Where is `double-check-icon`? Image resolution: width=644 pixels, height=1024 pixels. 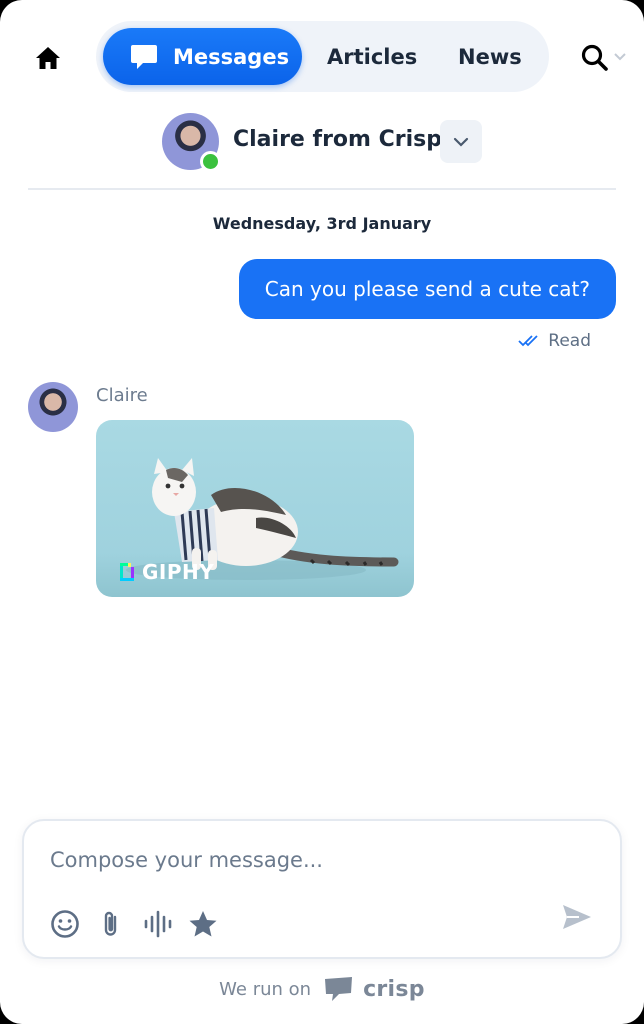 double-check-icon is located at coordinates (530, 341).